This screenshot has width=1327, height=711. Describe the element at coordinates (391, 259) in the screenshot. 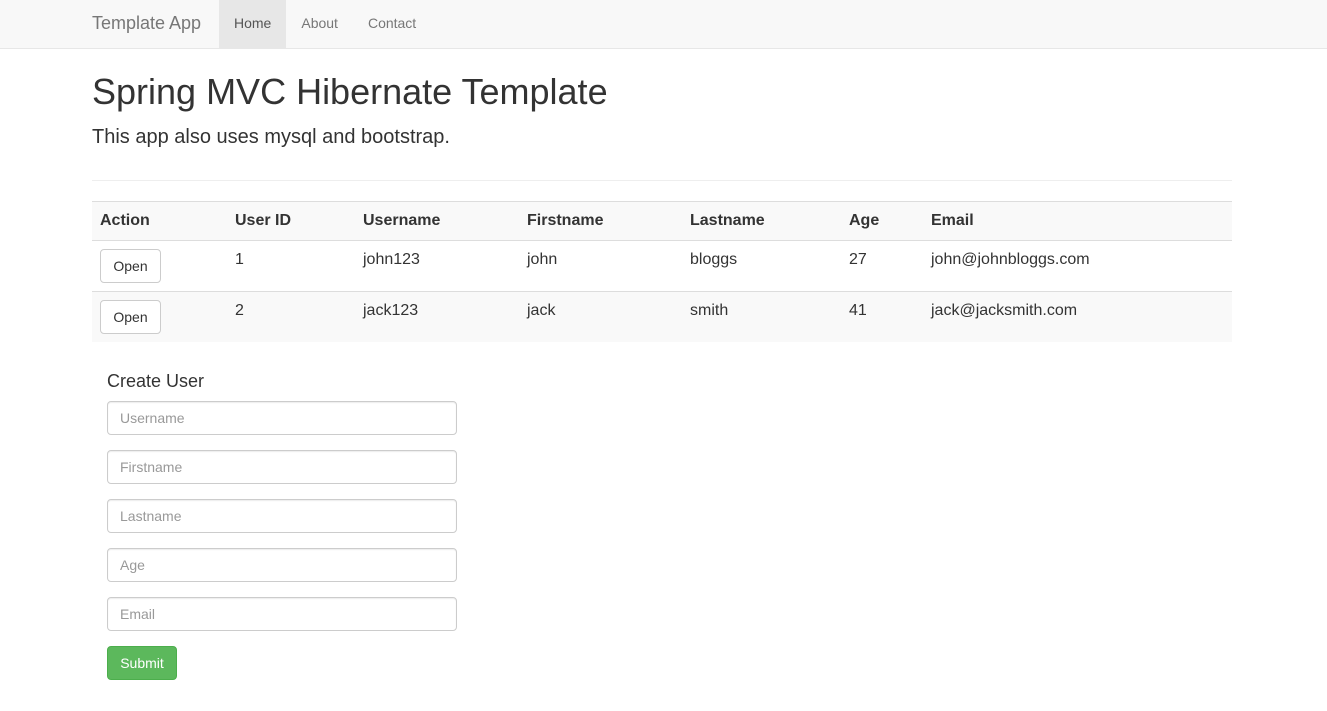

I see `cell-username: john123` at that location.